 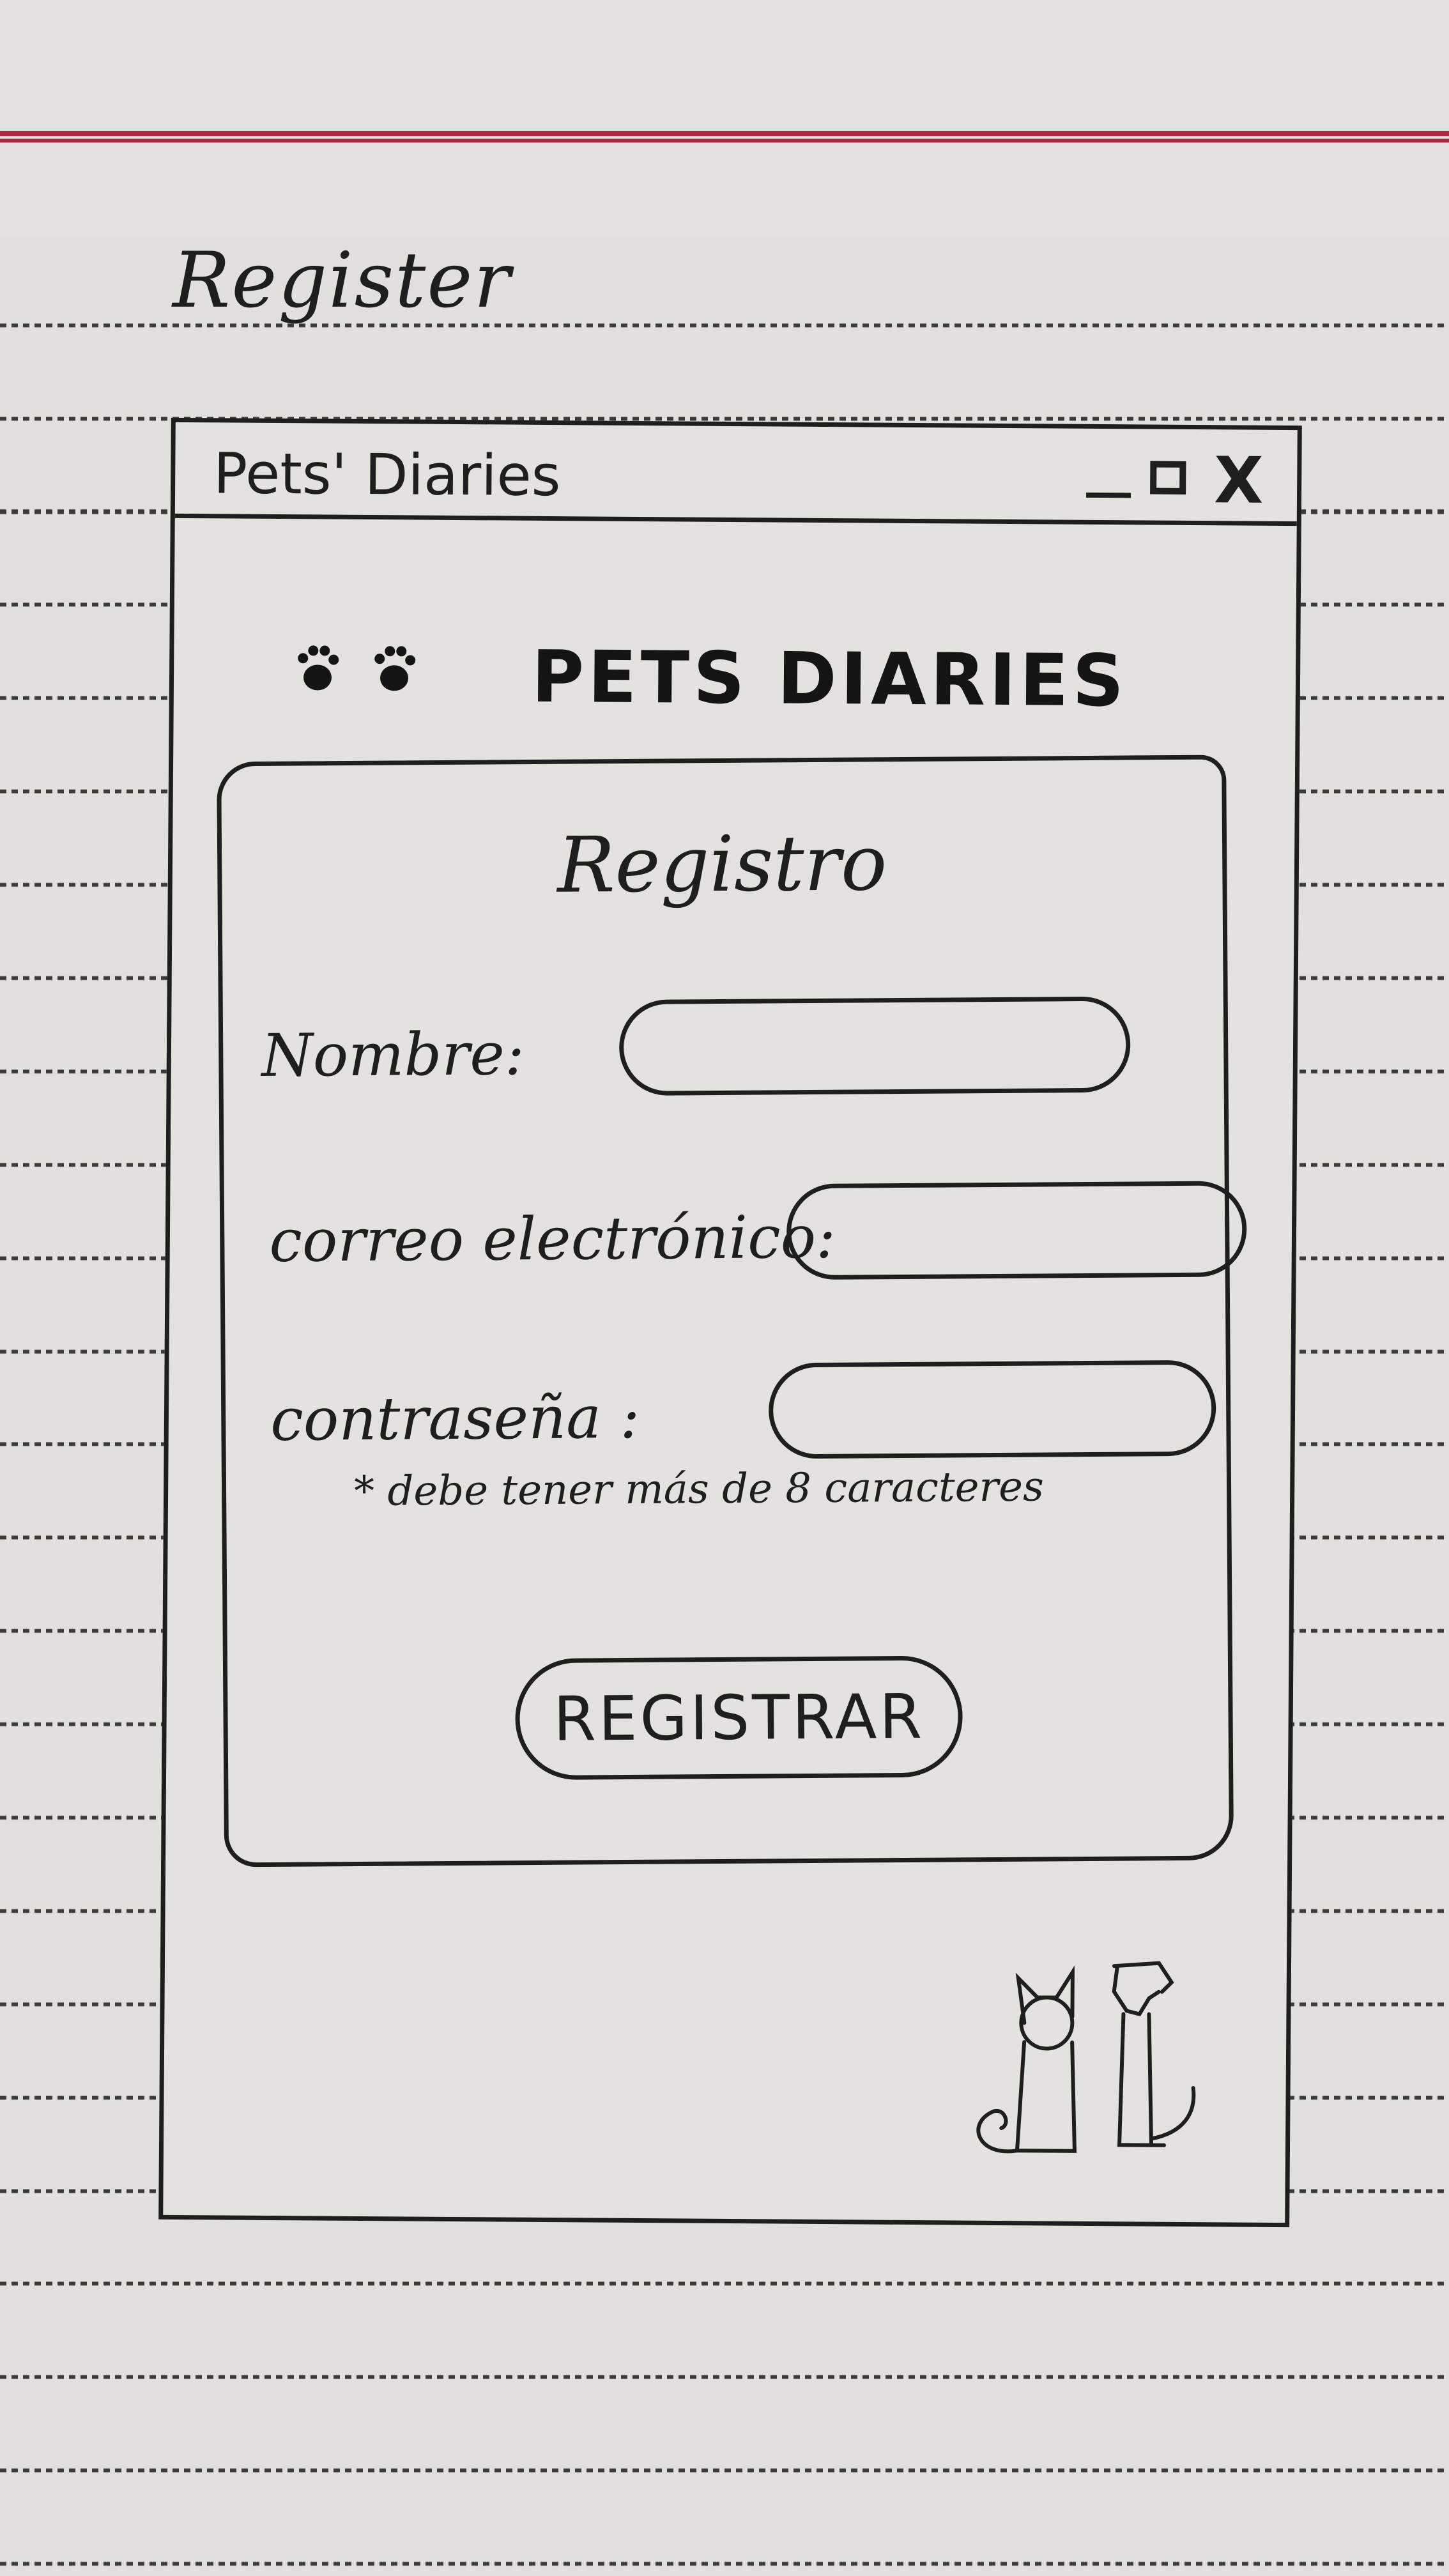 I want to click on name-label: Nombre:, so click(x=393, y=1055).